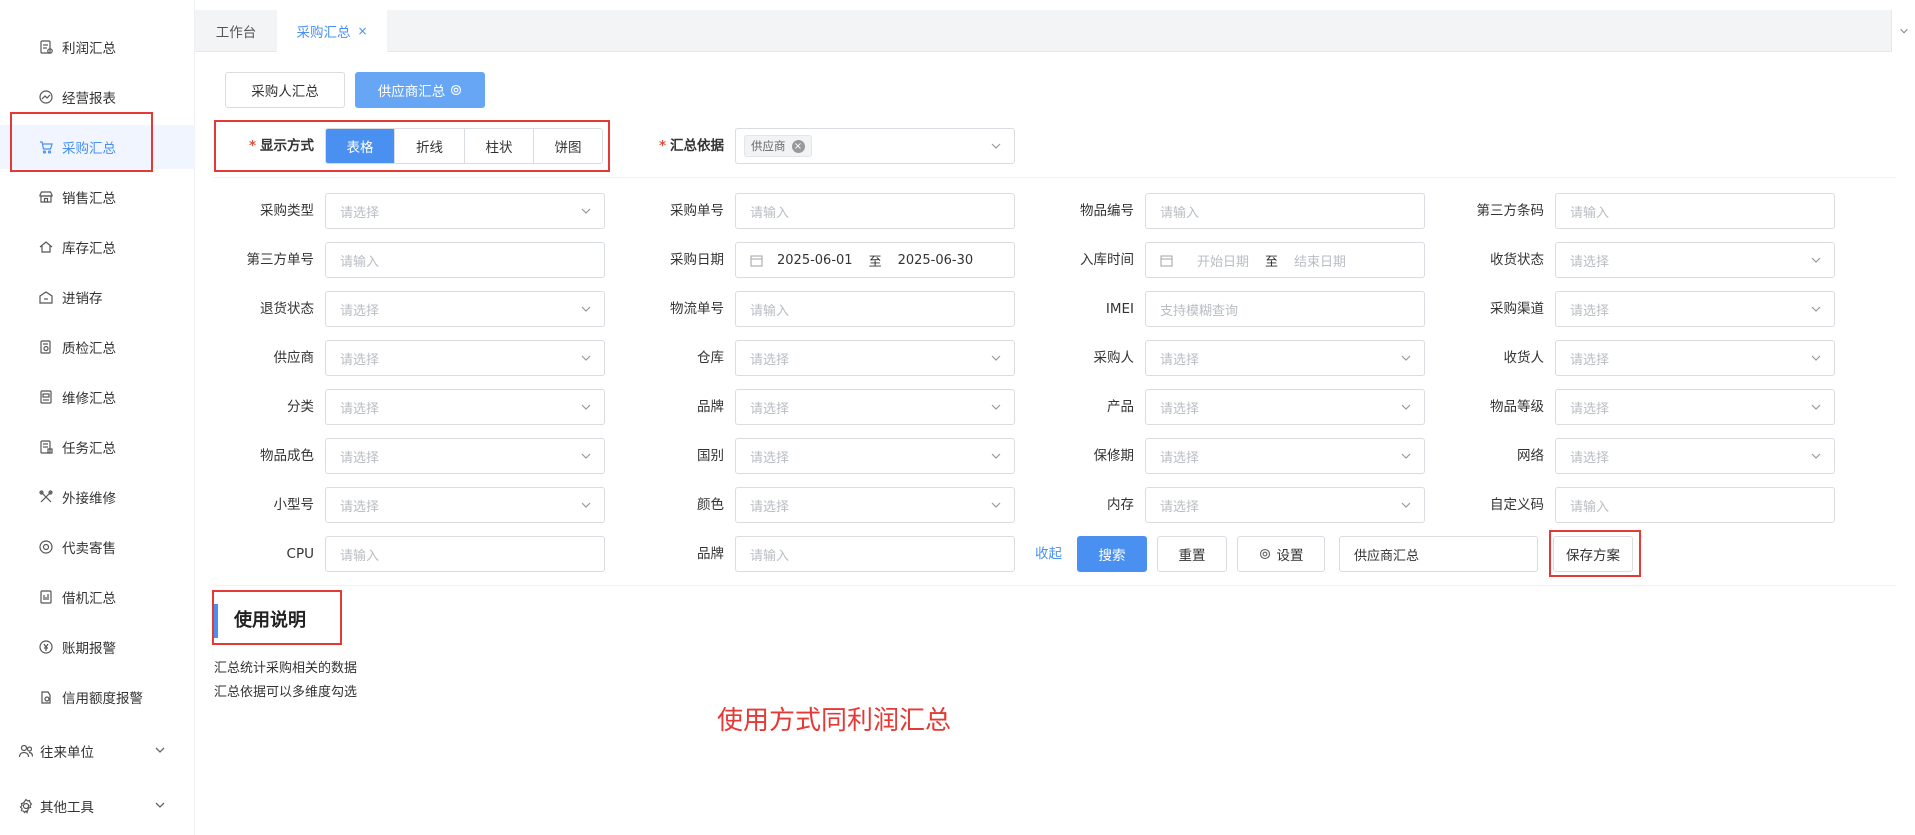 The image size is (1915, 835). What do you see at coordinates (46, 297) in the screenshot?
I see `warehouse-icon` at bounding box center [46, 297].